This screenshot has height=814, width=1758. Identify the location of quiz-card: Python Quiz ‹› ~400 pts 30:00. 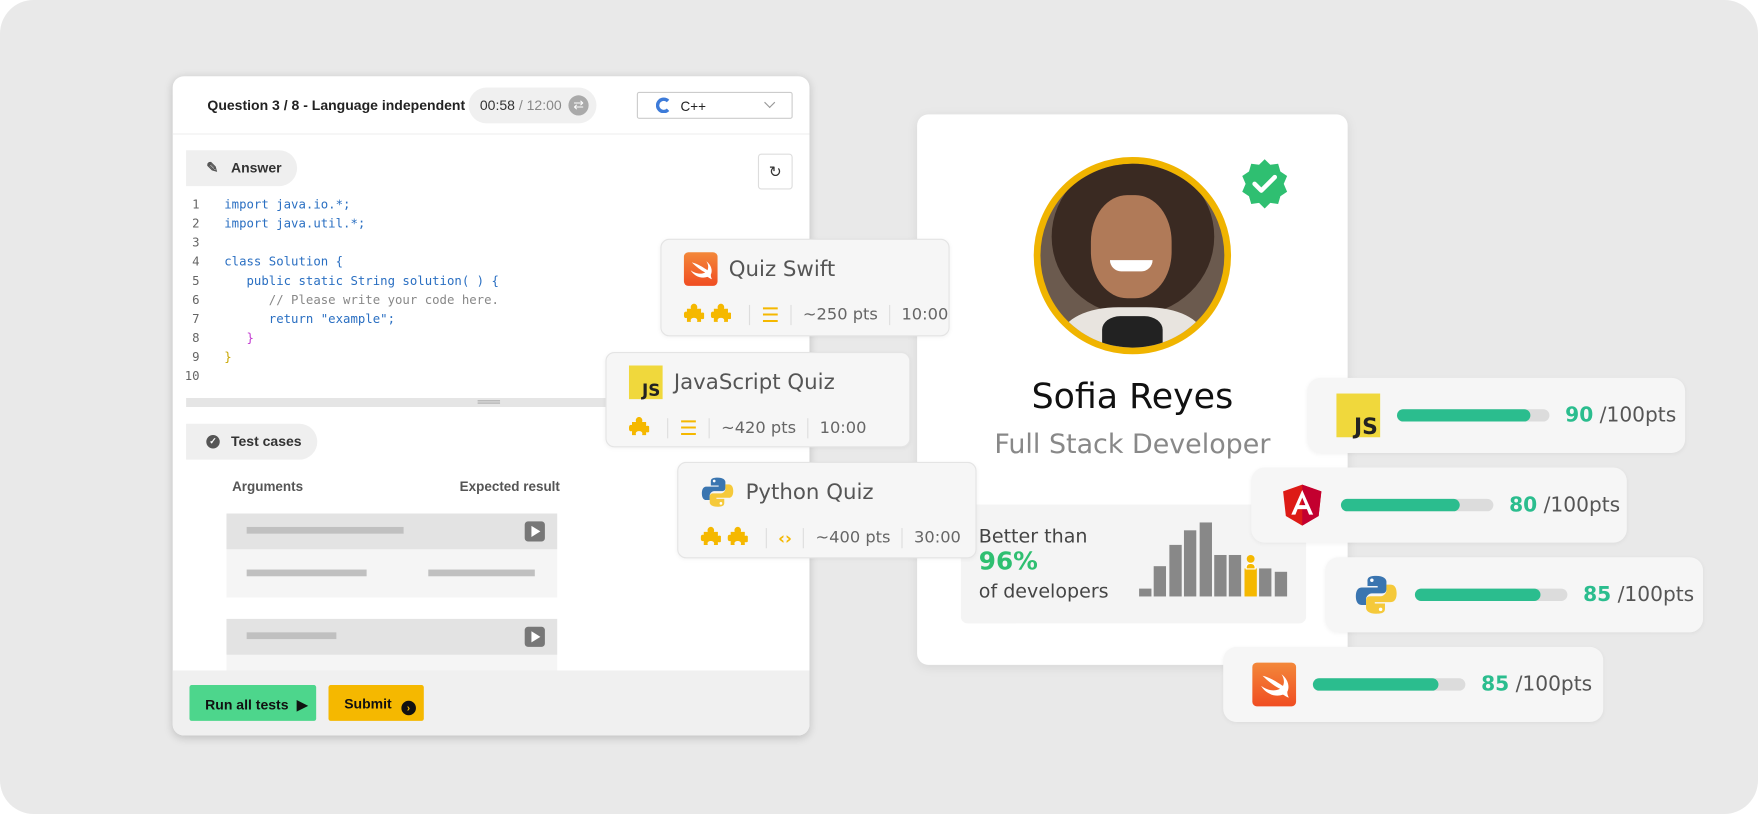
(827, 510).